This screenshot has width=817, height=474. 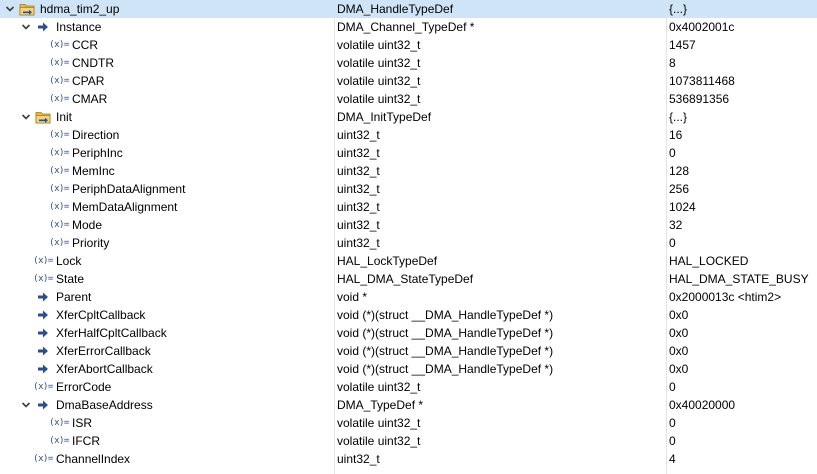 What do you see at coordinates (743, 99) in the screenshot?
I see `value-cell: 536891356` at bounding box center [743, 99].